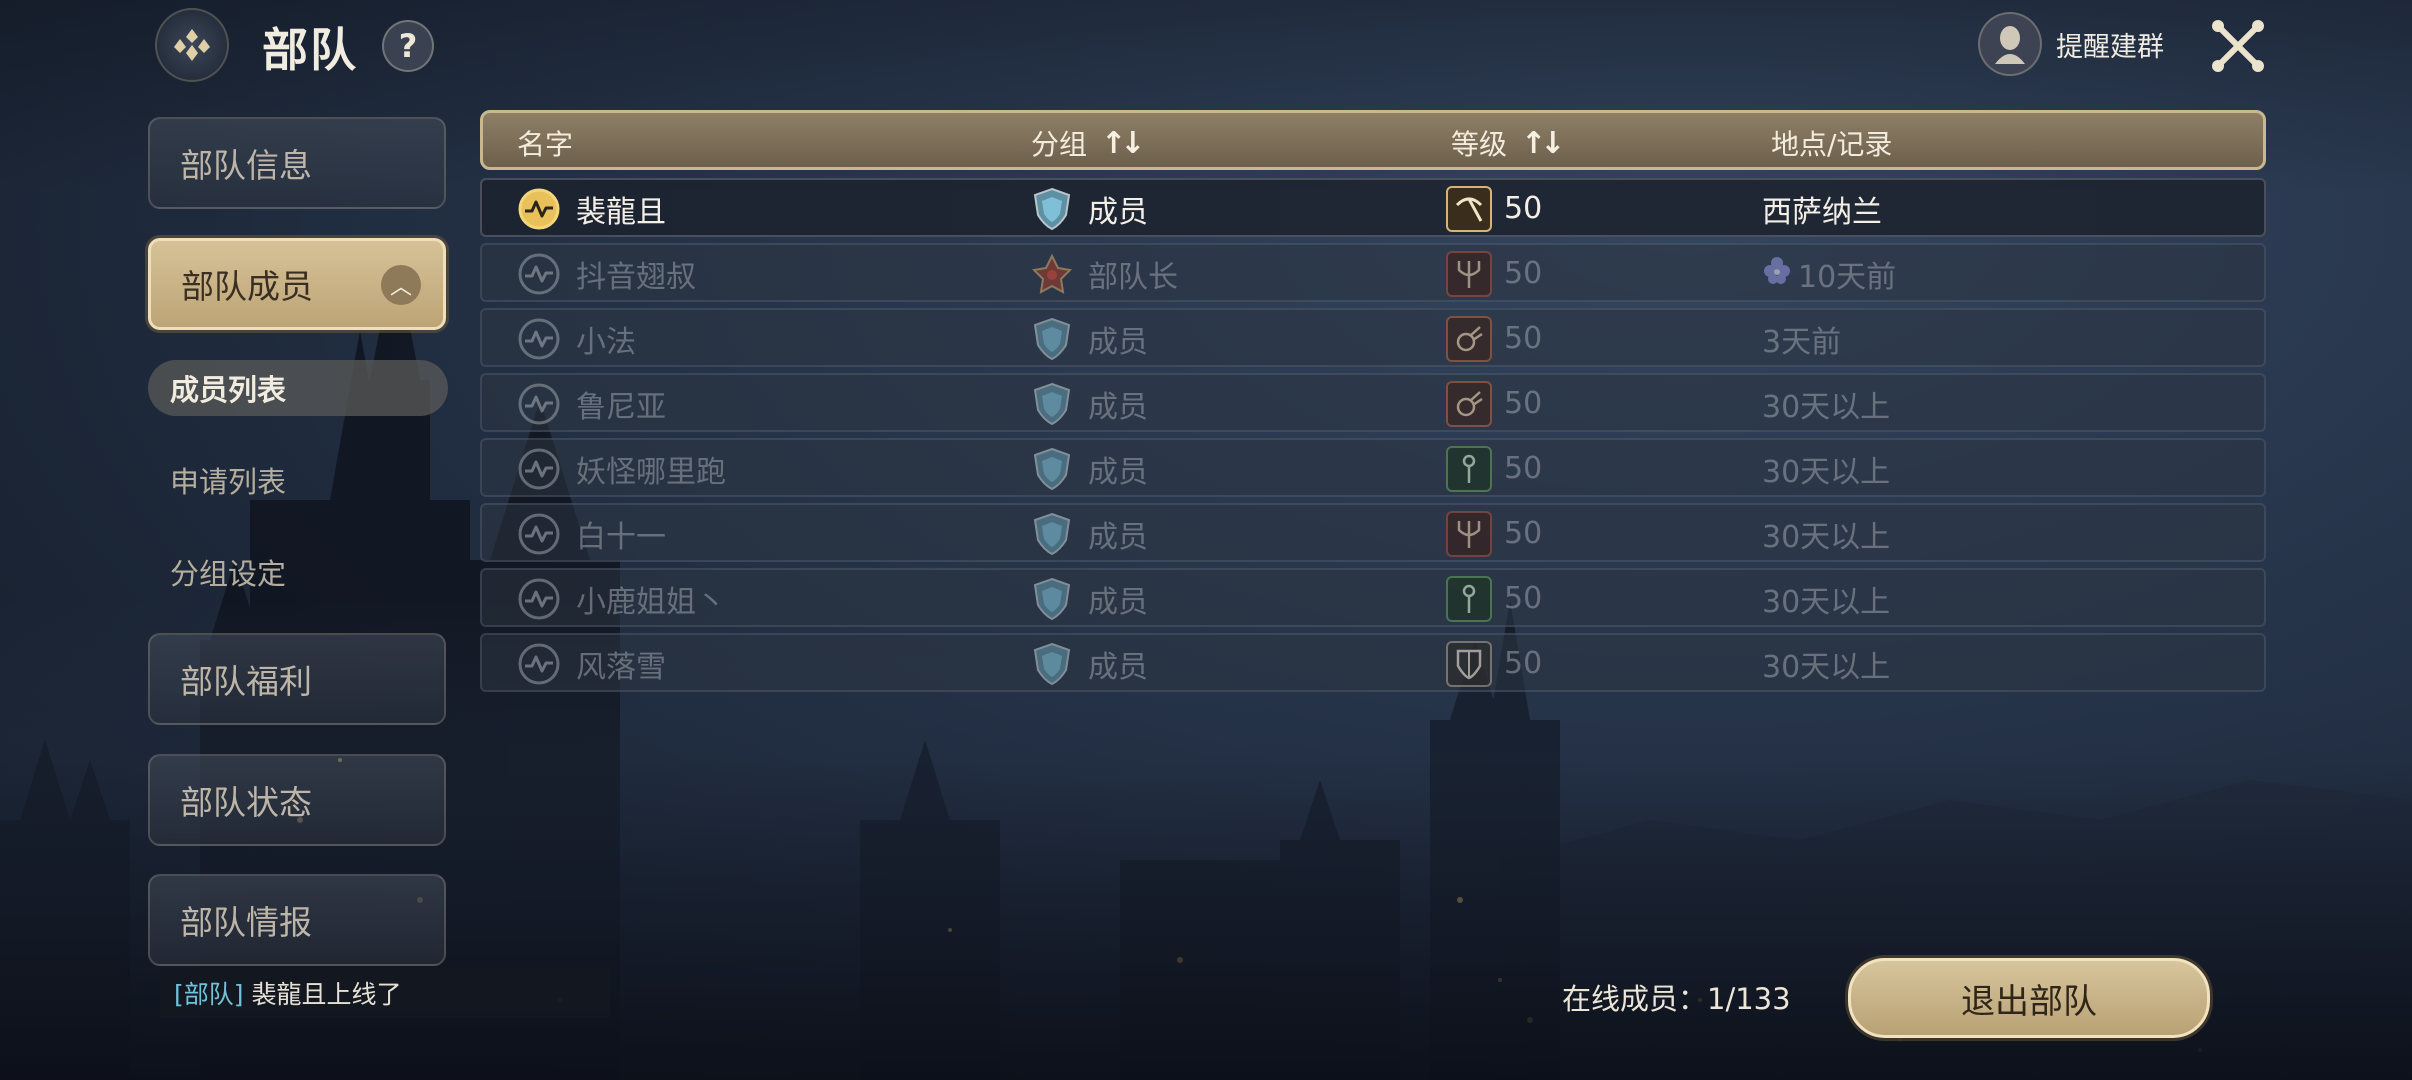 The width and height of the screenshot is (2412, 1080). I want to click on header-location-label: 地点/记录, so click(1832, 144).